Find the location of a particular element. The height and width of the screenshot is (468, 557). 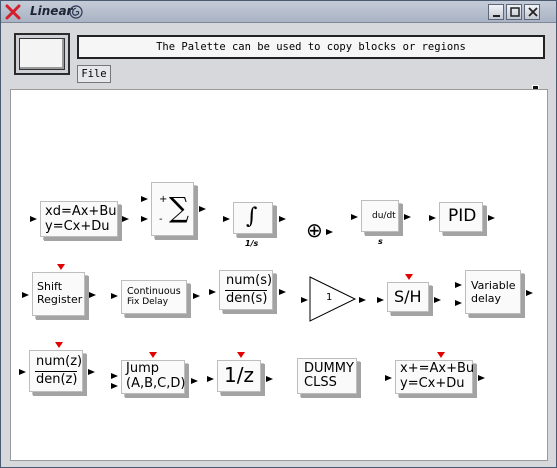

block-discrete-transfer-function: num(z) den(z) is located at coordinates (61, 370).